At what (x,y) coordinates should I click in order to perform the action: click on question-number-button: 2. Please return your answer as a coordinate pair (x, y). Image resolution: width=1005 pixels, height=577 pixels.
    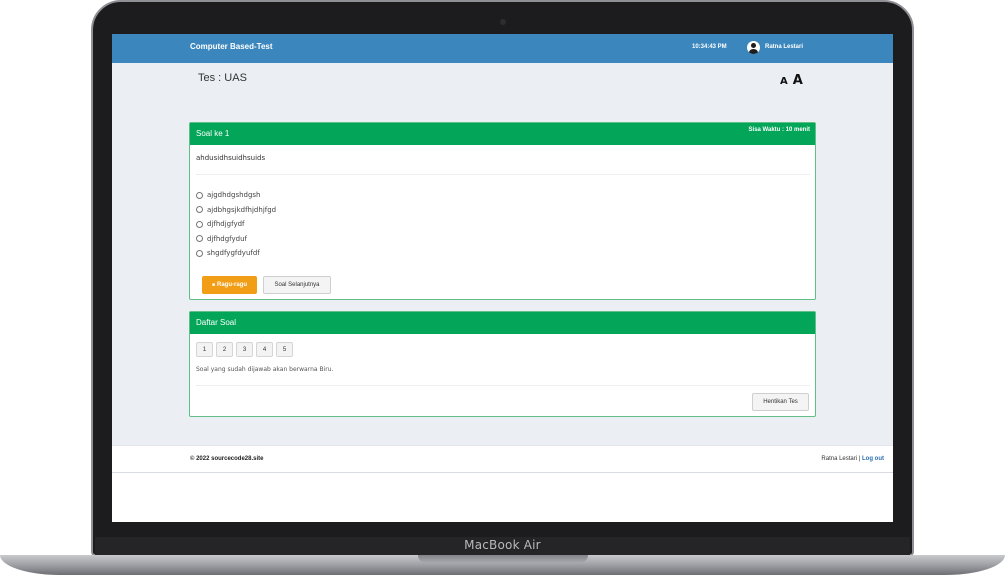
    Looking at the image, I should click on (224, 349).